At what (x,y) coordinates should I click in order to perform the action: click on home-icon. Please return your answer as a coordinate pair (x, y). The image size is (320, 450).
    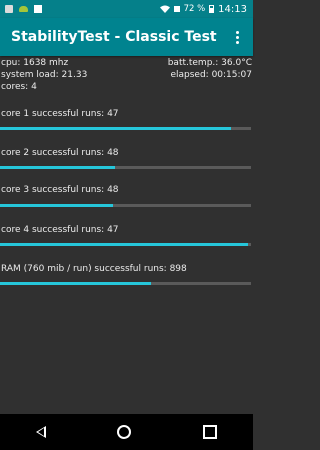
    Looking at the image, I should click on (124, 432).